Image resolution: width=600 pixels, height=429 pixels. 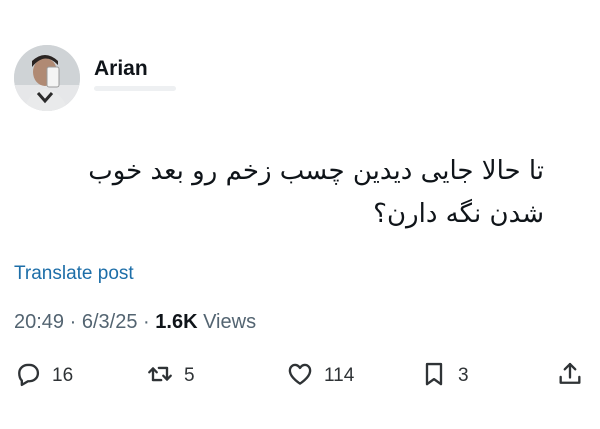 I want to click on retweet-button: 5, so click(x=170, y=376).